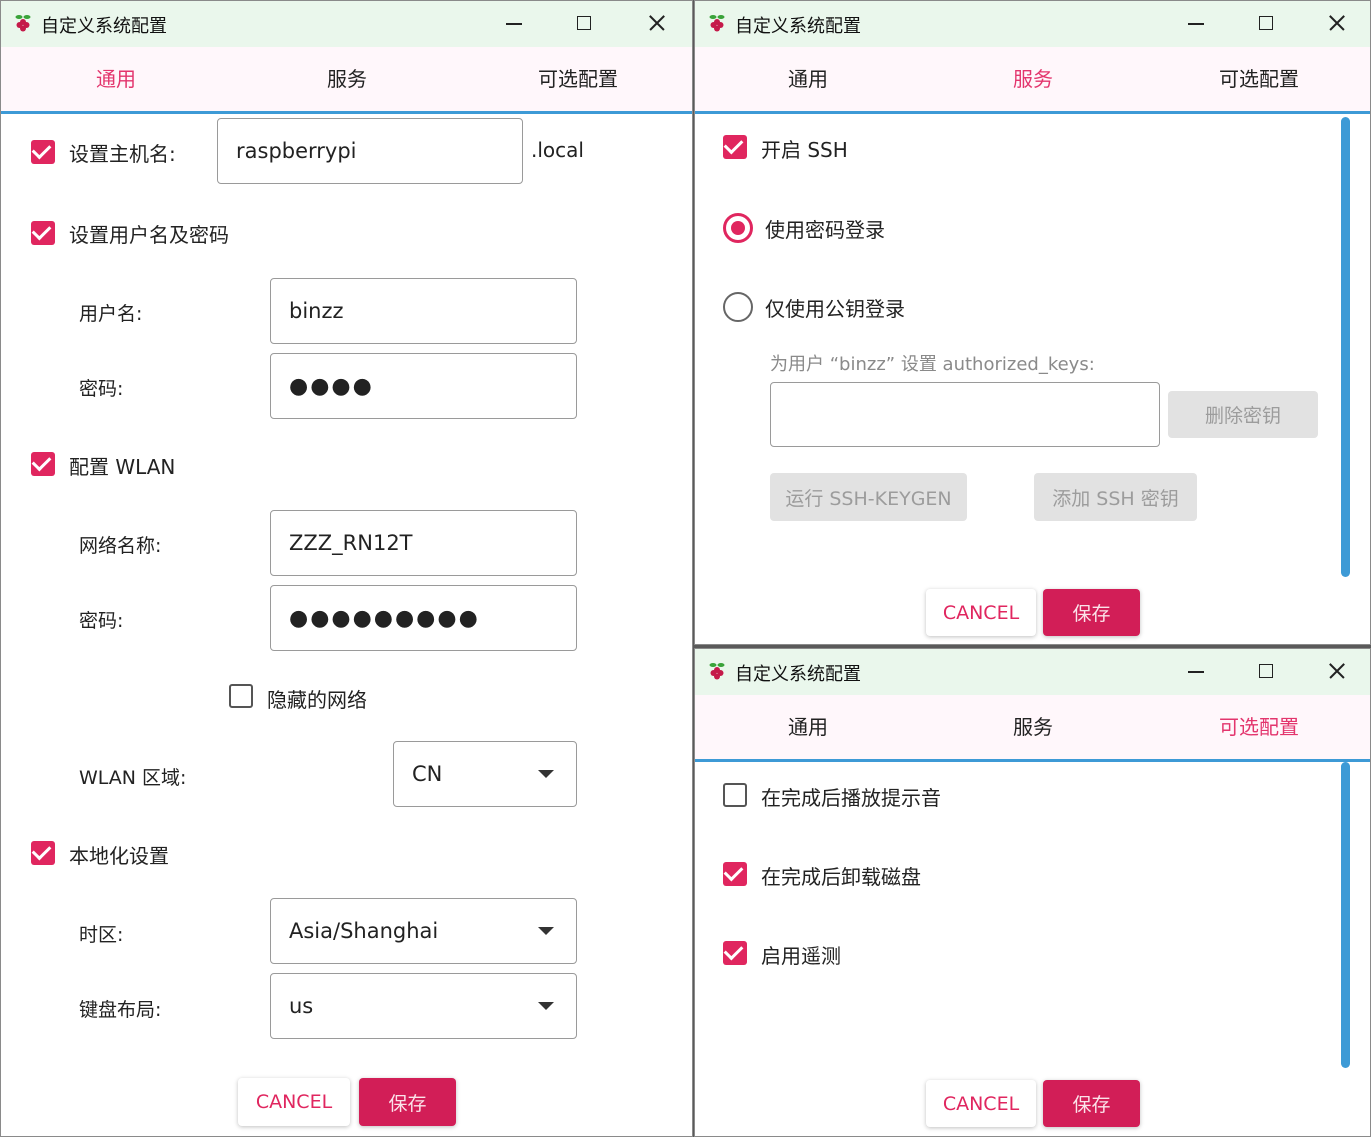  I want to click on ssh-label: 开启 SSH, so click(804, 150).